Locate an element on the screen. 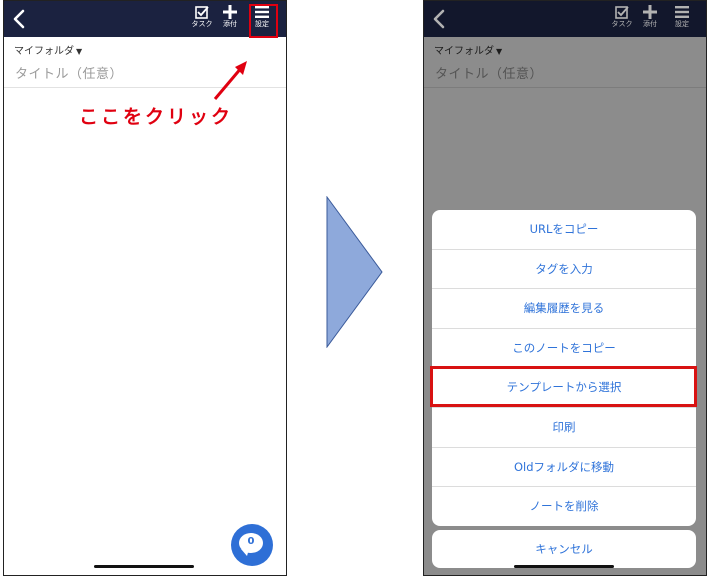  chevron-down-icon: ▼ is located at coordinates (79, 51).